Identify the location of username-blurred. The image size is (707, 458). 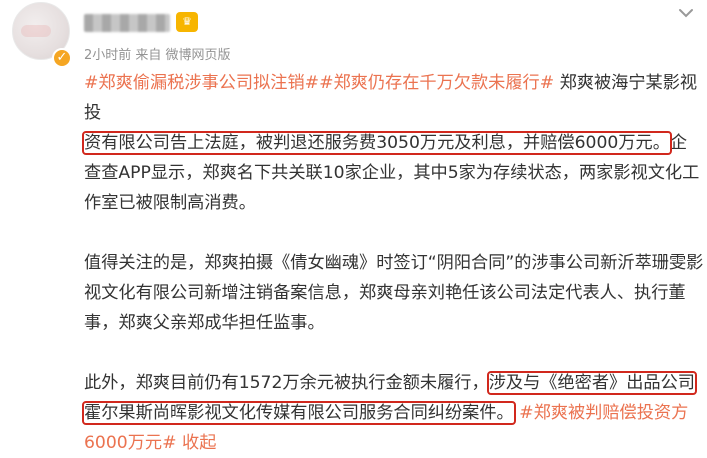
(127, 23).